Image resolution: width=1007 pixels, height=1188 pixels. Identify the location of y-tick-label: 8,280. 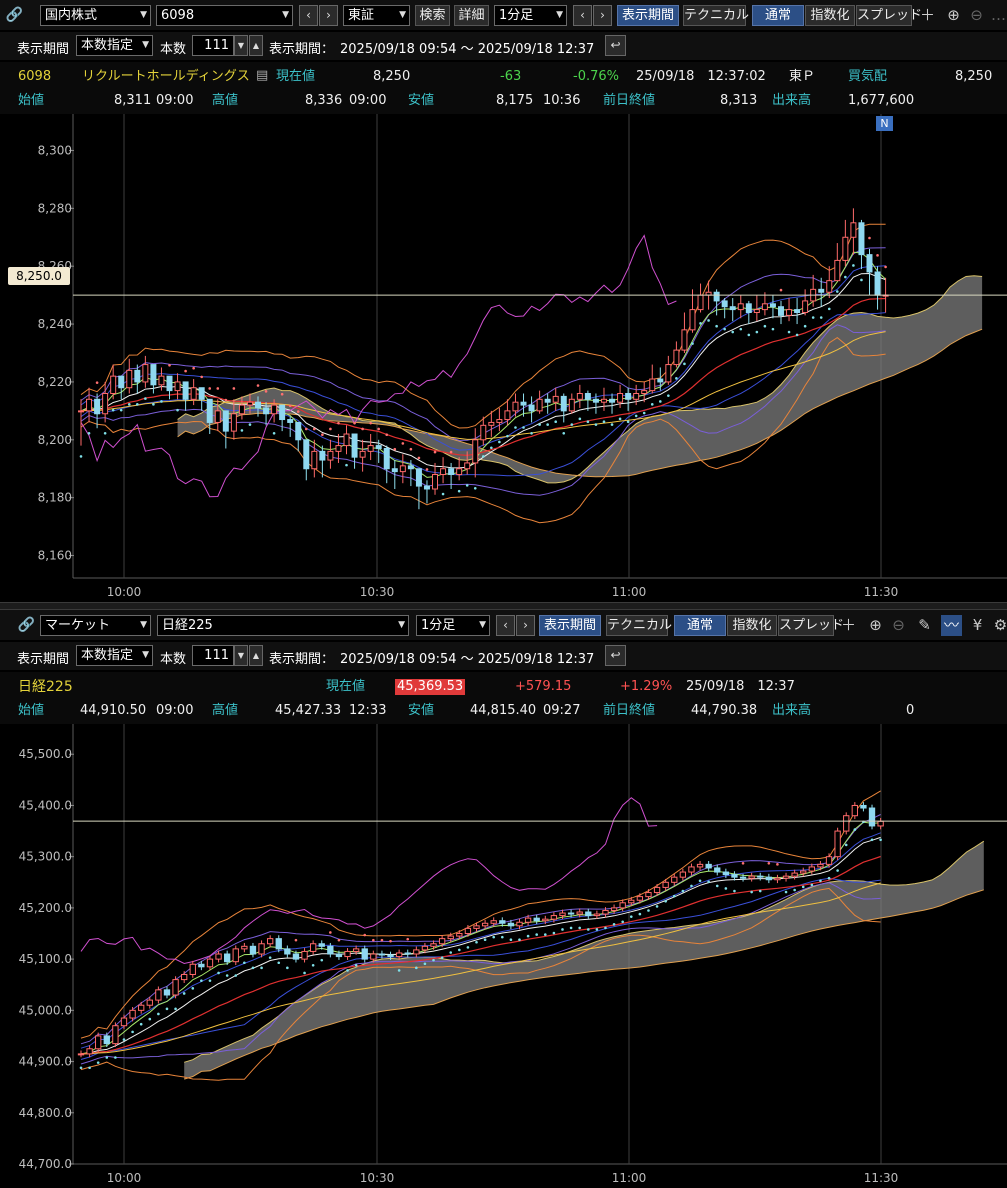
(55, 208).